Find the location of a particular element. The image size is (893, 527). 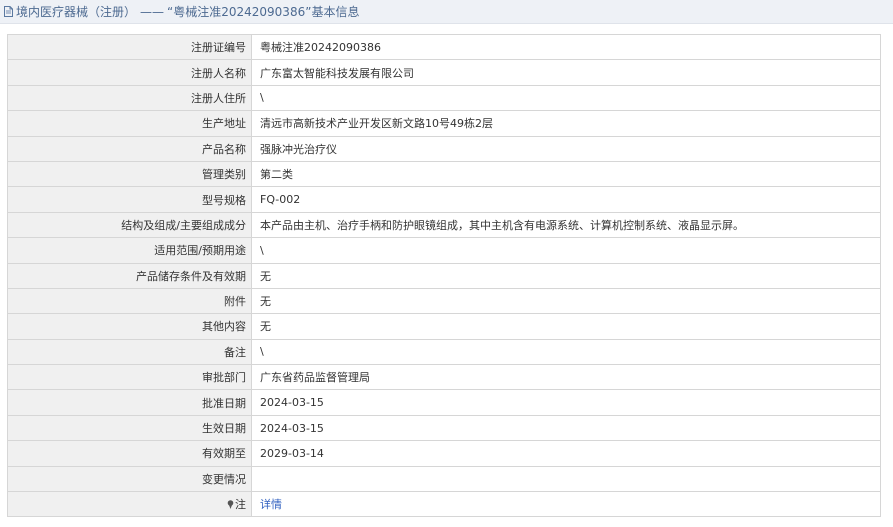

table-row: 批准日期 2024-03-15 is located at coordinates (444, 402).